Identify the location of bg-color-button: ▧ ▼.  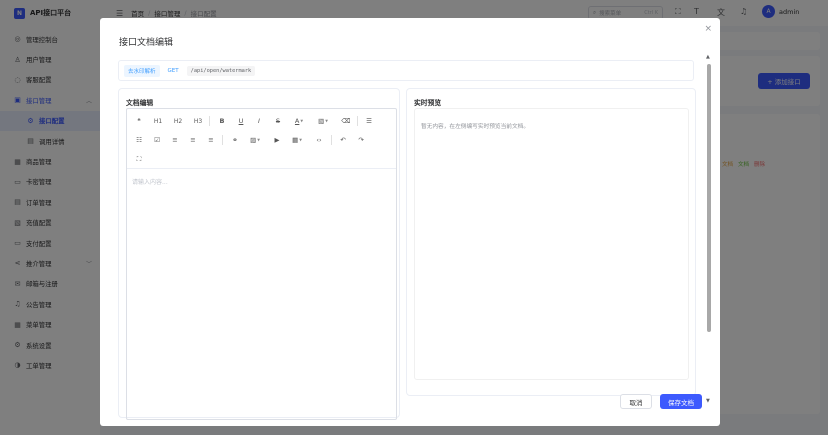
(323, 121).